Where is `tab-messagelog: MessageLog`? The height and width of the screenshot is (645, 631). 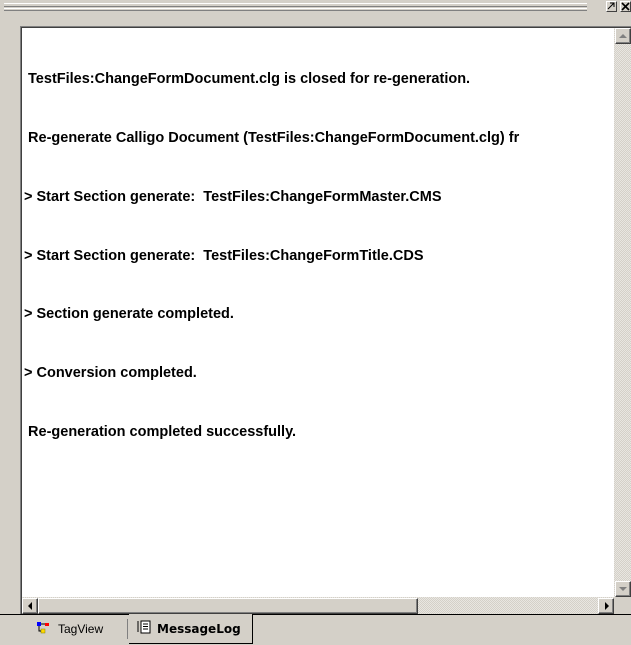 tab-messagelog: MessageLog is located at coordinates (191, 629).